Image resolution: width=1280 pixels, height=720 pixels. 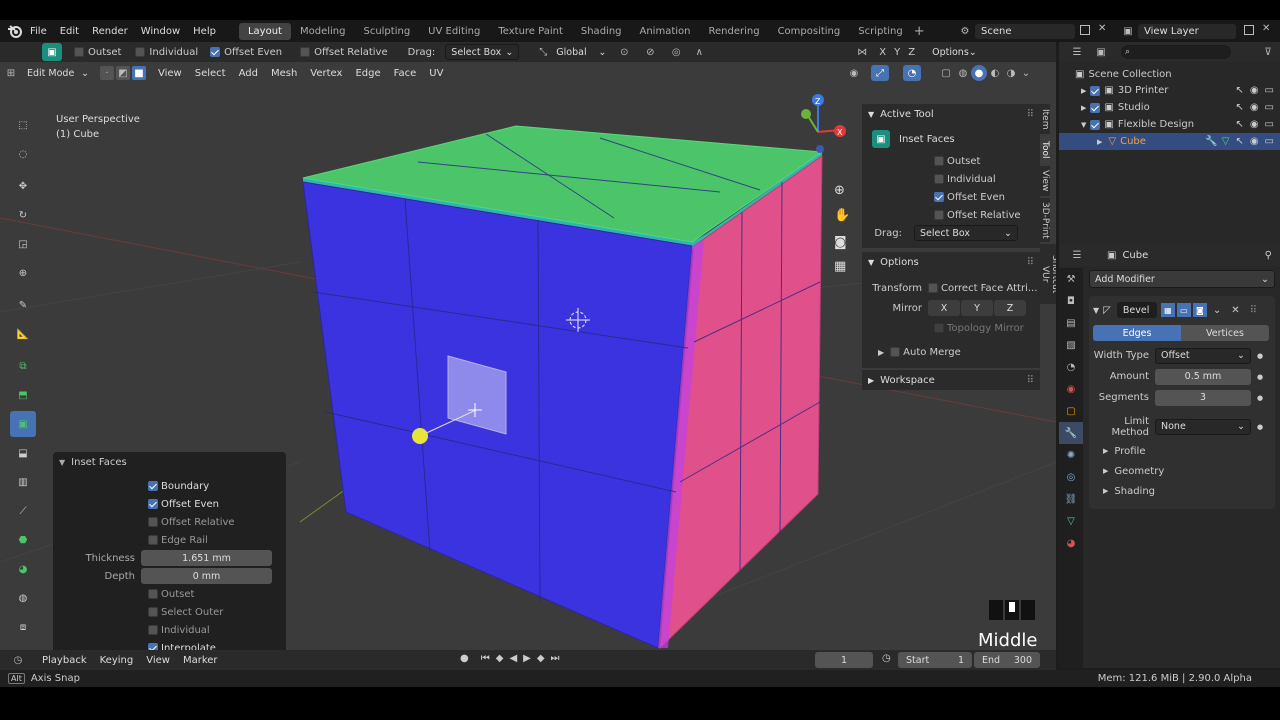 I want to click on tab-shading: Shading, so click(x=601, y=31).